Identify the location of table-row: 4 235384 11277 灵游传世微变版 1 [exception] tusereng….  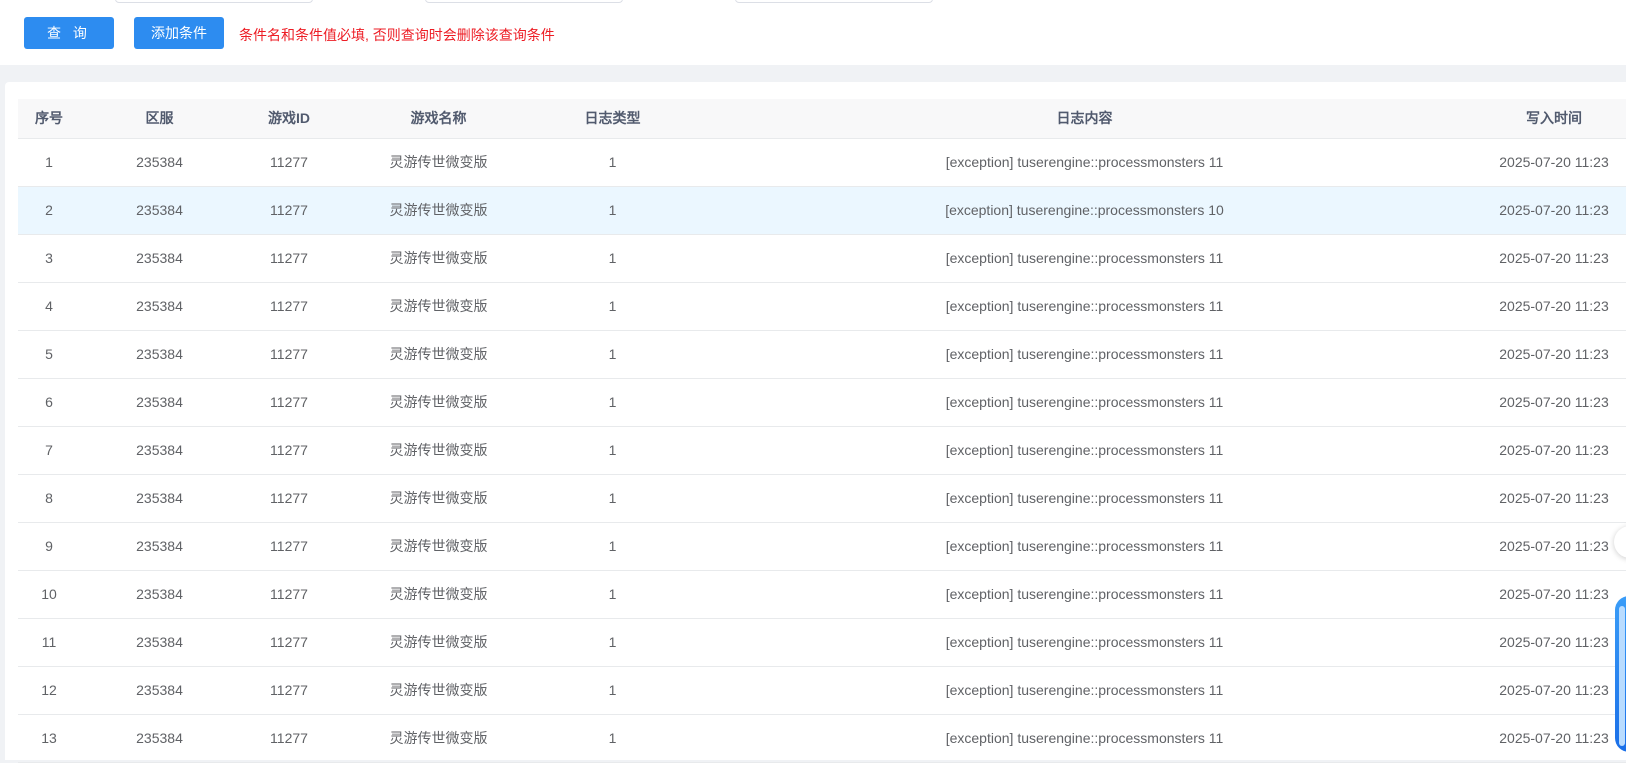
(822, 306).